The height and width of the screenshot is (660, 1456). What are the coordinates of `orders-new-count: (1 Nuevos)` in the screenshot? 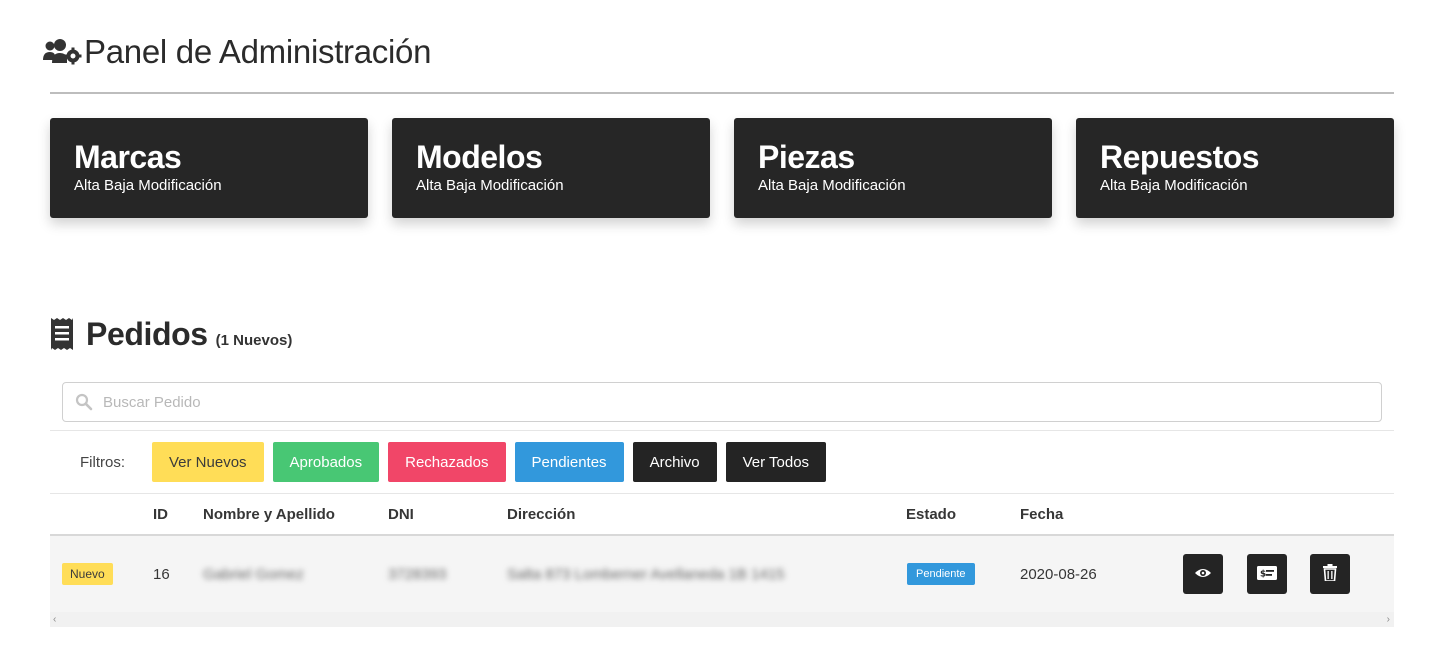 It's located at (254, 340).